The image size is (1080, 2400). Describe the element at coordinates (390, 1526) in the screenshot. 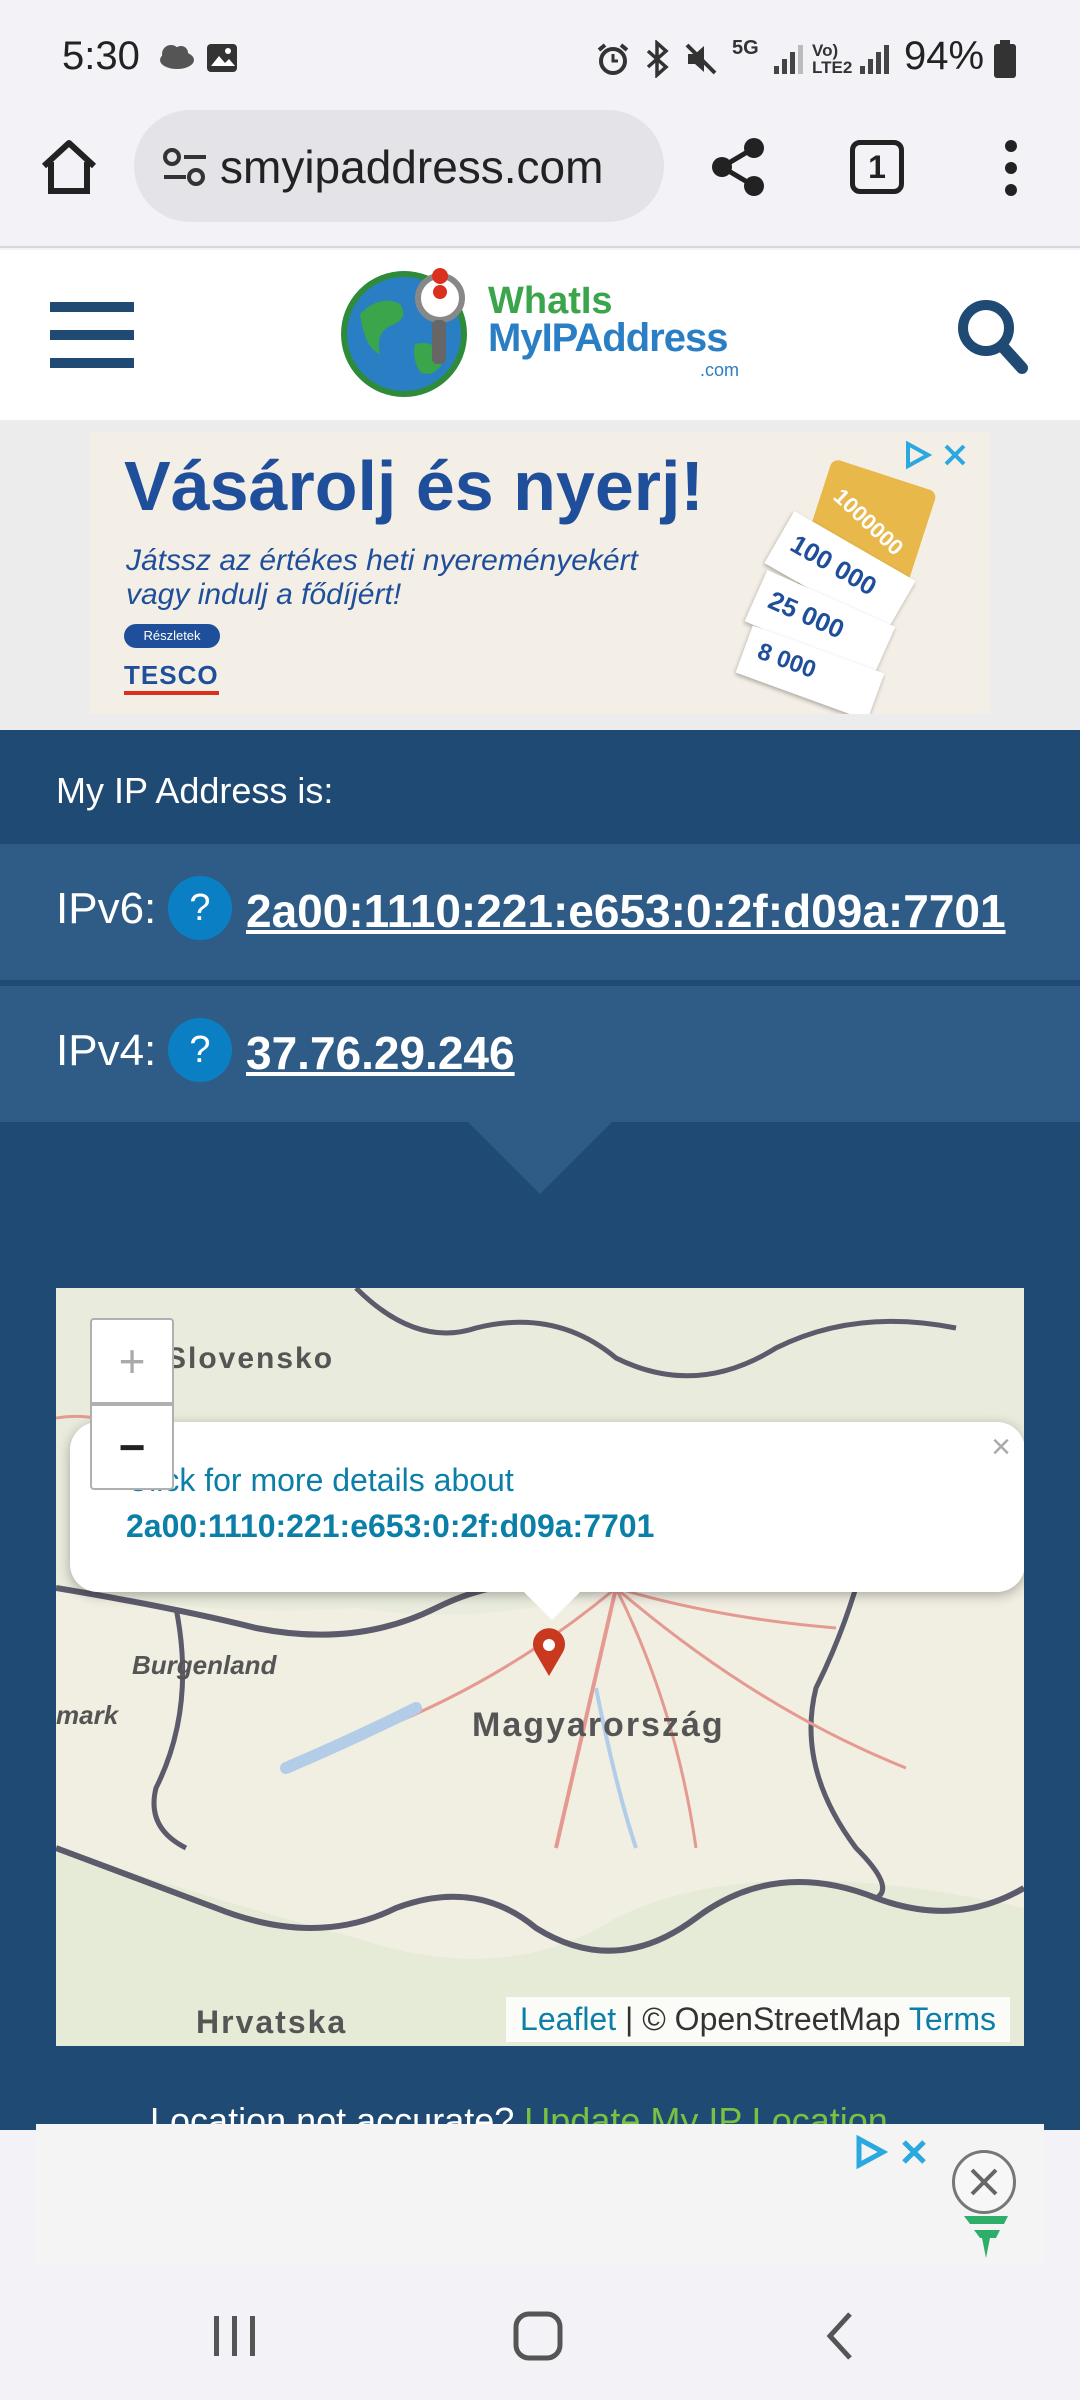

I see `popup-ip-link: 2a00:1110:221:e653:0:2f:d09a:7701` at that location.